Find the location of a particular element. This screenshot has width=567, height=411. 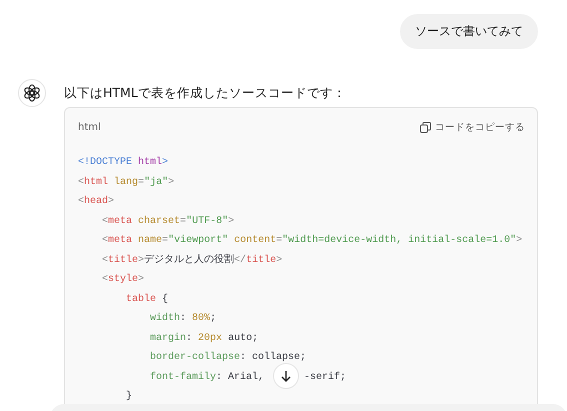

code-token: table is located at coordinates (140, 299).